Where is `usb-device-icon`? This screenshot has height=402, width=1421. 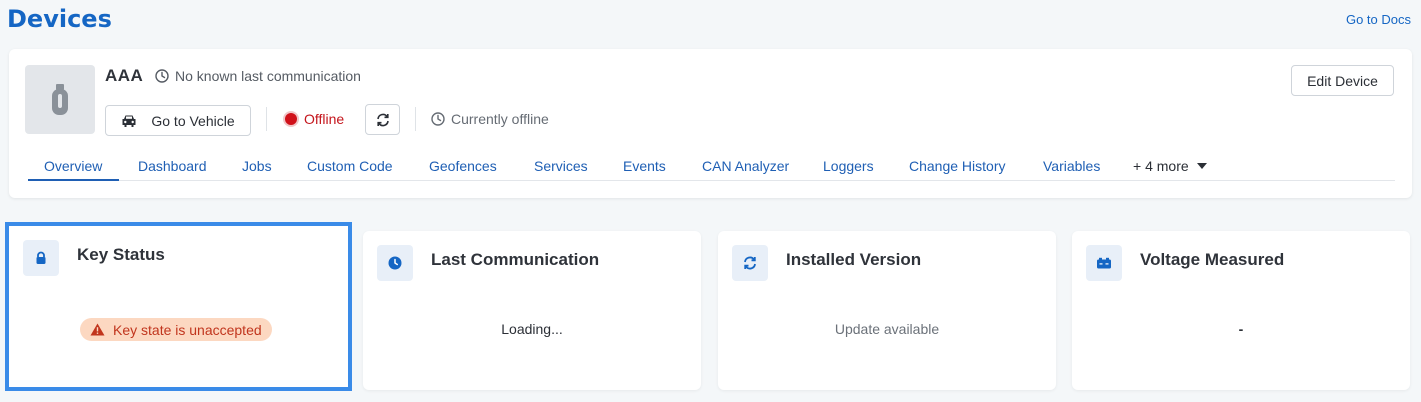 usb-device-icon is located at coordinates (60, 99).